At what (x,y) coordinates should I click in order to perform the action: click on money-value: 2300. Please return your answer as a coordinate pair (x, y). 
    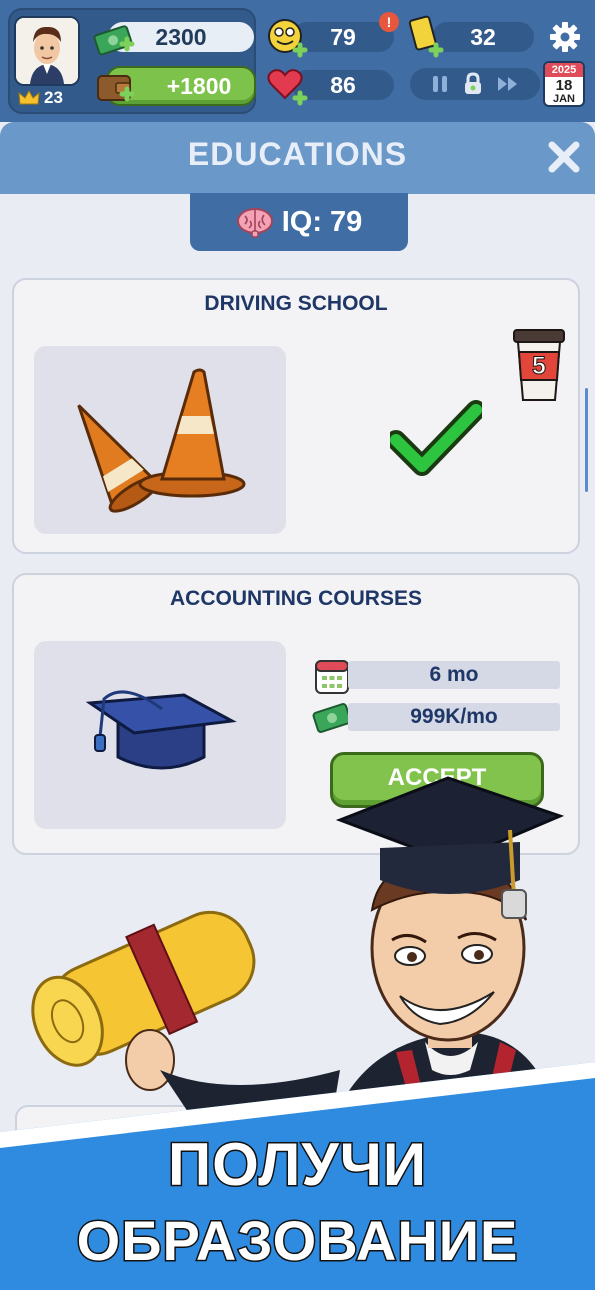
    Looking at the image, I should click on (181, 36).